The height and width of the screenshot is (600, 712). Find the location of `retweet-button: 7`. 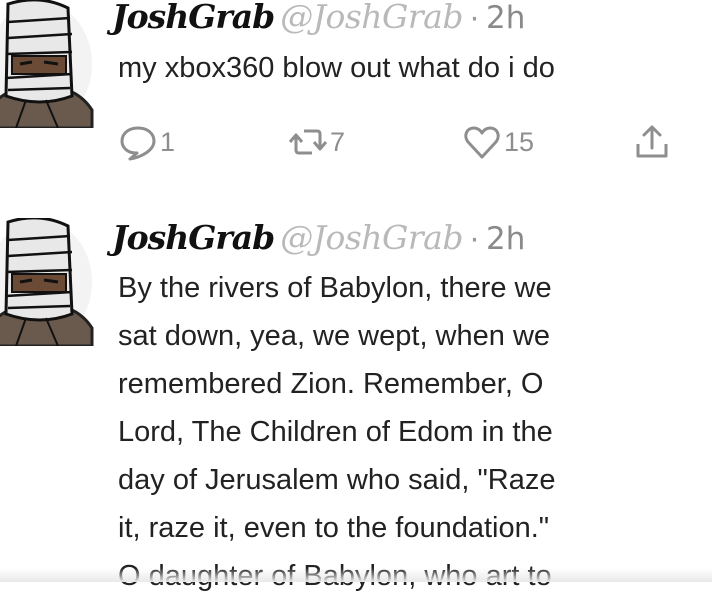

retweet-button: 7 is located at coordinates (316, 142).